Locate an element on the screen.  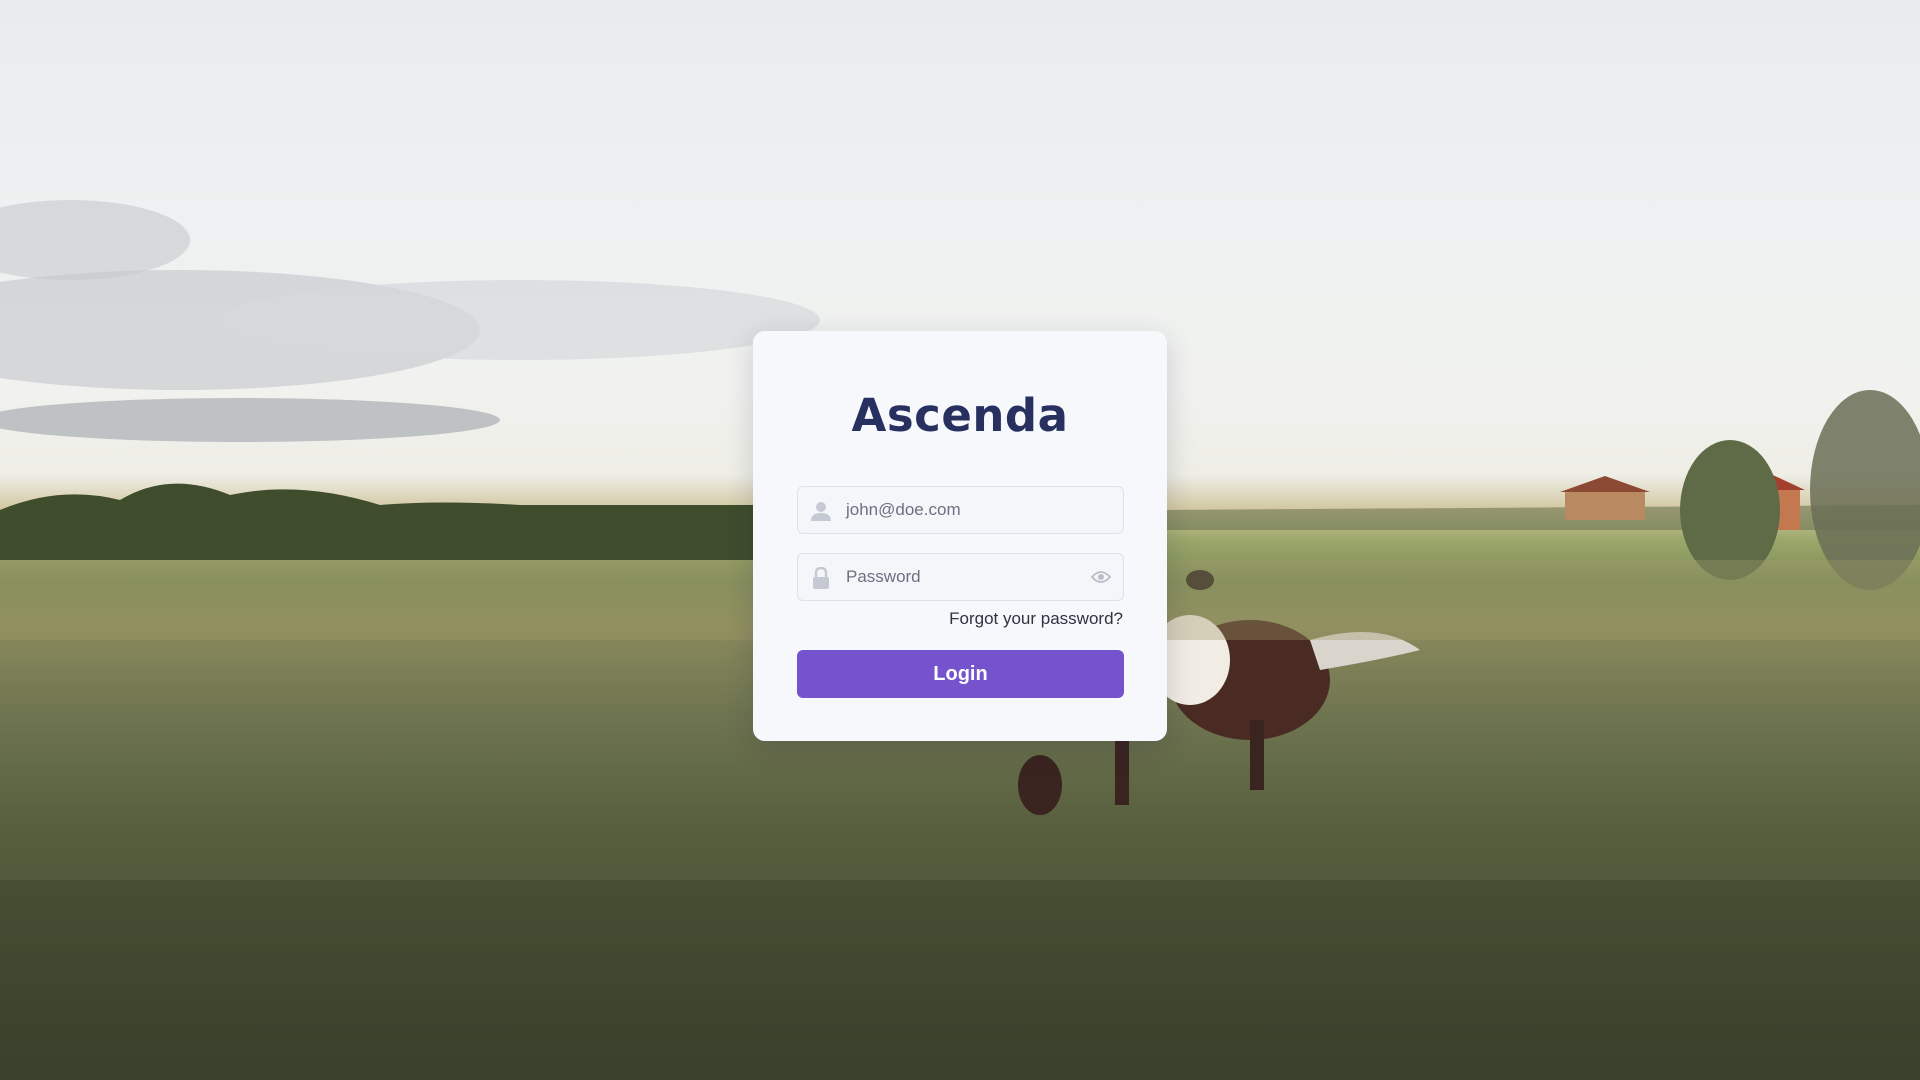
user-icon is located at coordinates (821, 511).